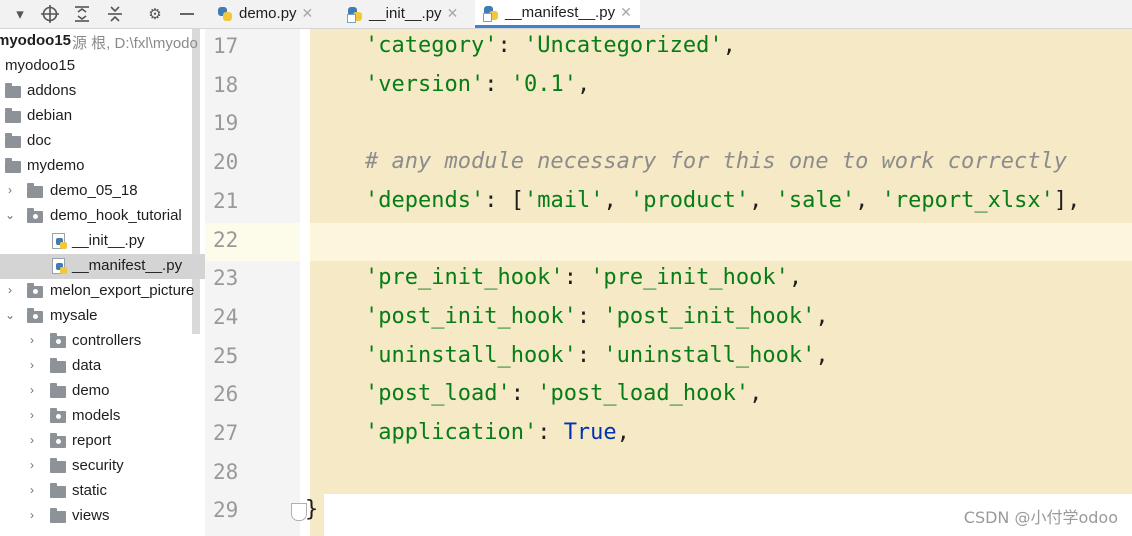 This screenshot has width=1132, height=536. I want to click on code-line: 23 'pre_init_hook': 'pre_init_hook',, so click(668, 280).